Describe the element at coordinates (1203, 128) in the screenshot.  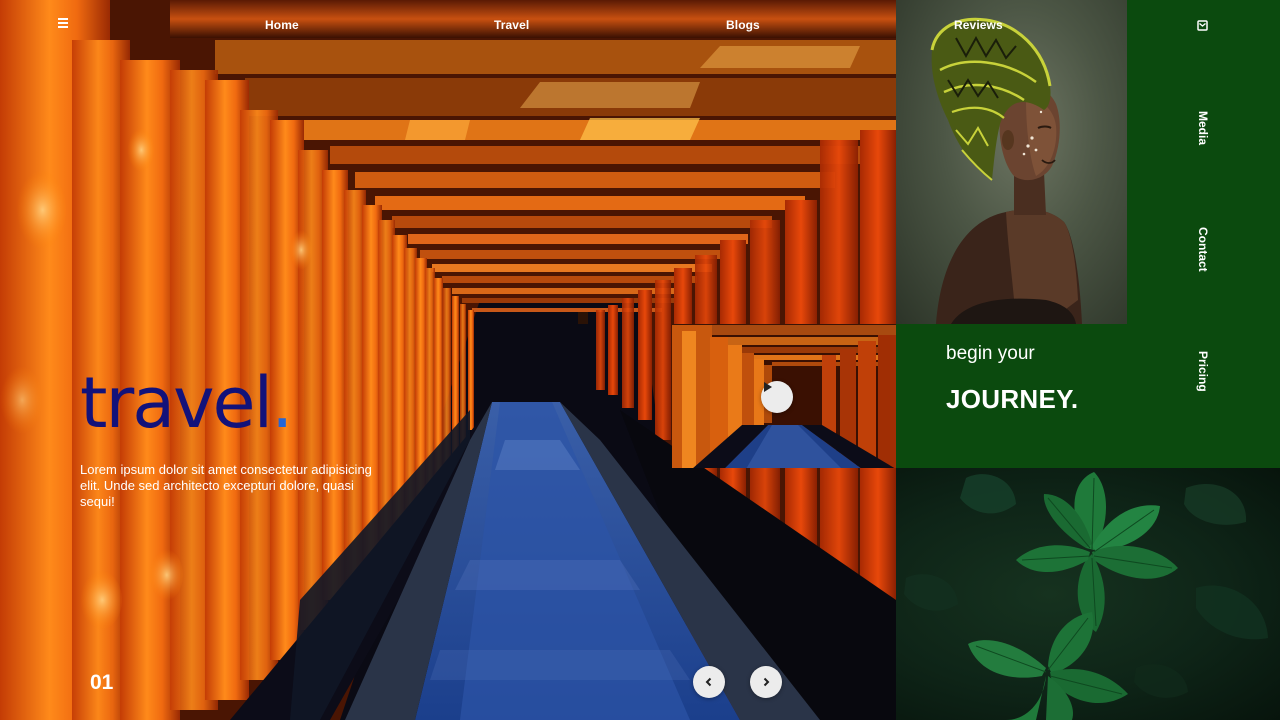
I see `side-nav-media: Media` at that location.